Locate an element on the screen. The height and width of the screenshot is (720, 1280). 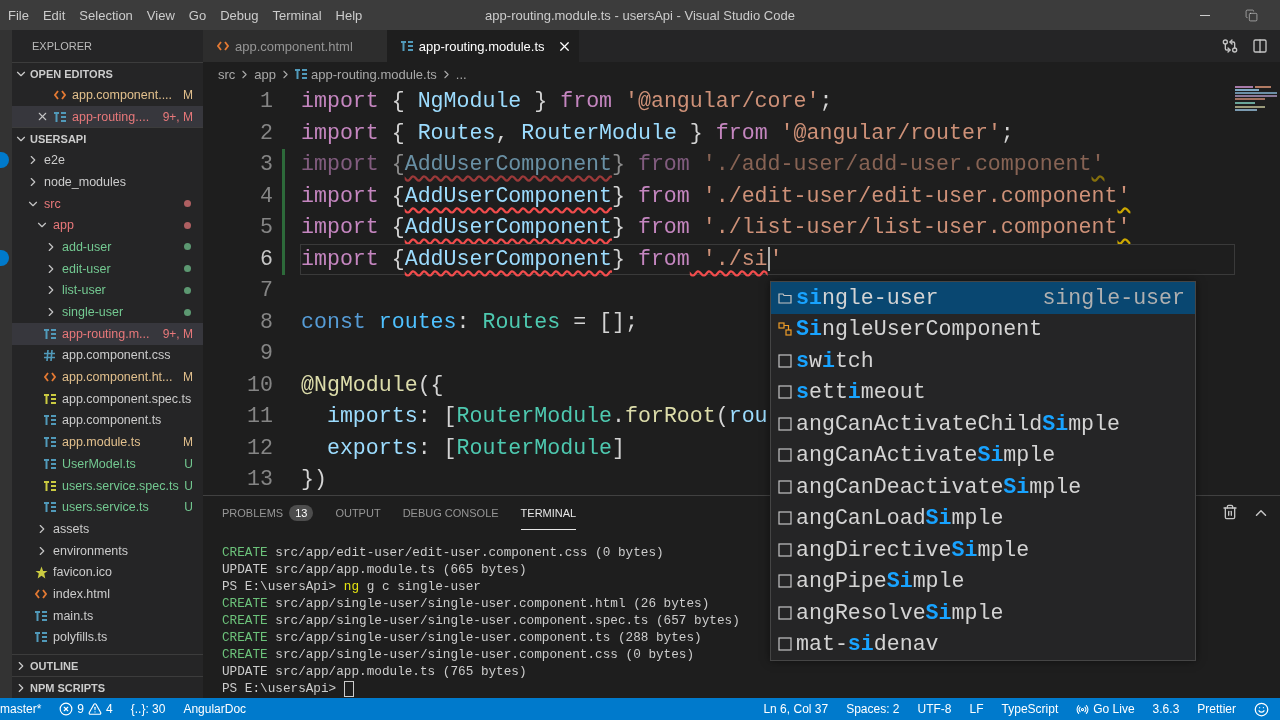
menu-item: Terminal is located at coordinates (297, 15).